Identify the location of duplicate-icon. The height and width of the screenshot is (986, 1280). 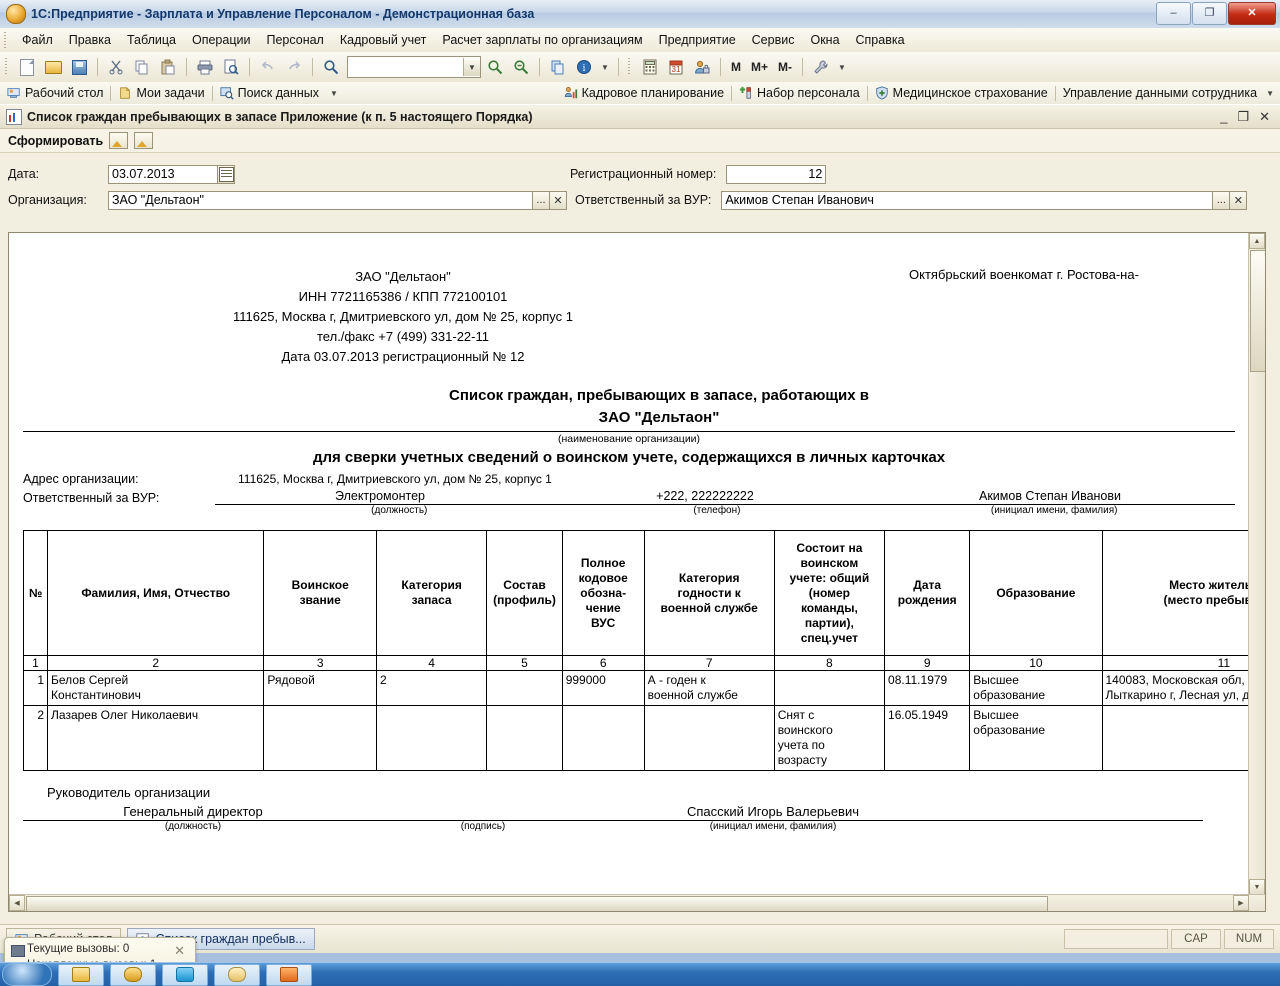
(558, 67).